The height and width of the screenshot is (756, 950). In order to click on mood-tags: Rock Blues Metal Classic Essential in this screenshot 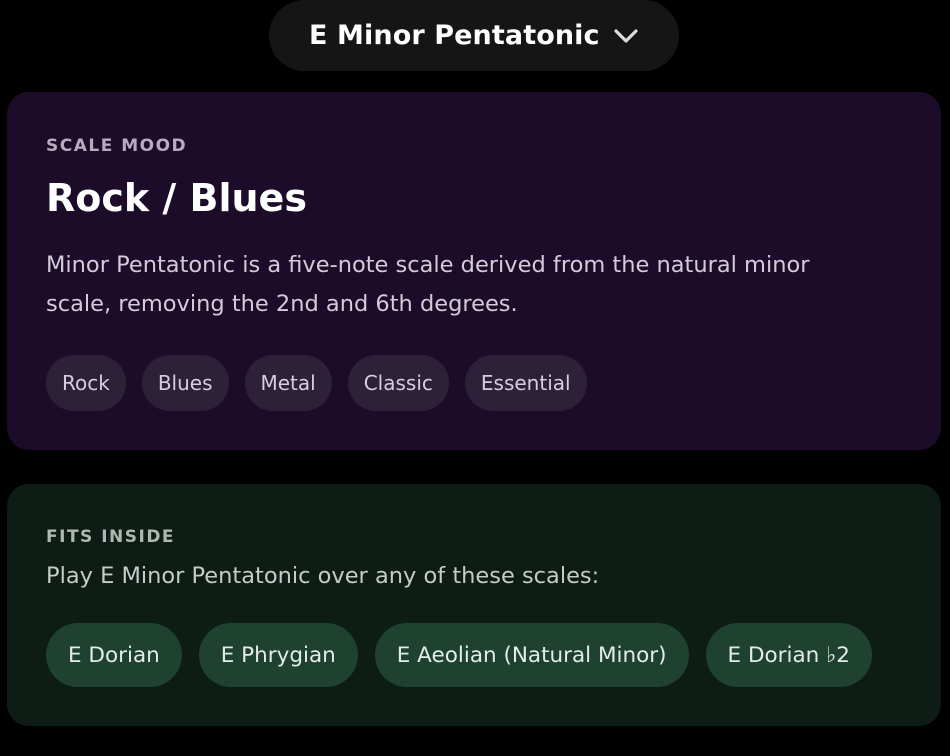, I will do `click(316, 383)`.